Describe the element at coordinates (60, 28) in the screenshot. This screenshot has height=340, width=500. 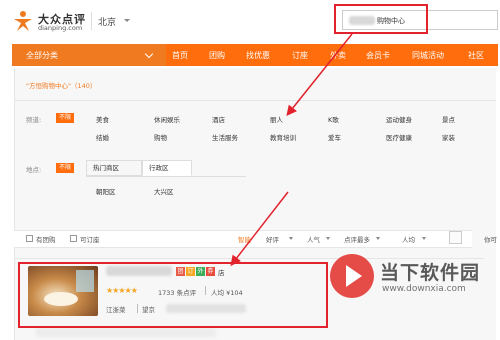
I see `logo-domain: dianping.com` at that location.